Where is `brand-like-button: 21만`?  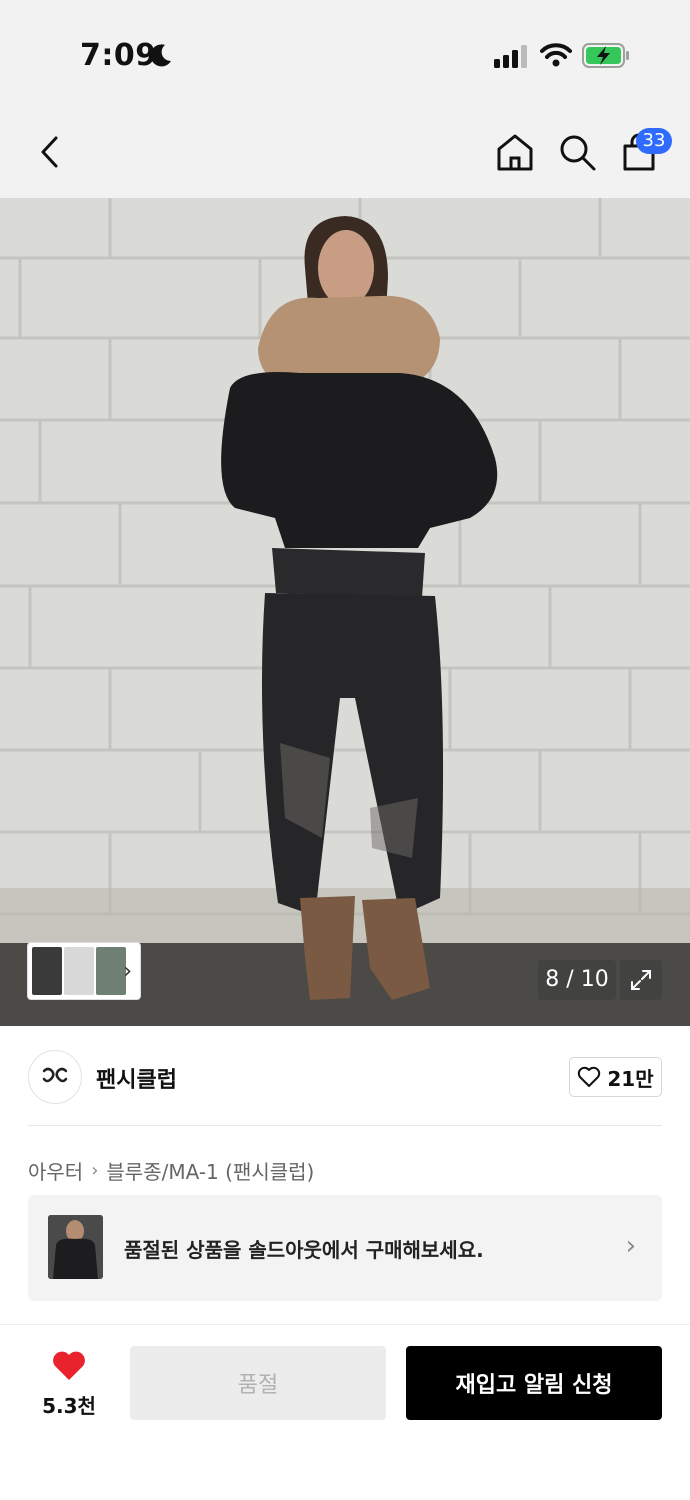 brand-like-button: 21만 is located at coordinates (615, 1077).